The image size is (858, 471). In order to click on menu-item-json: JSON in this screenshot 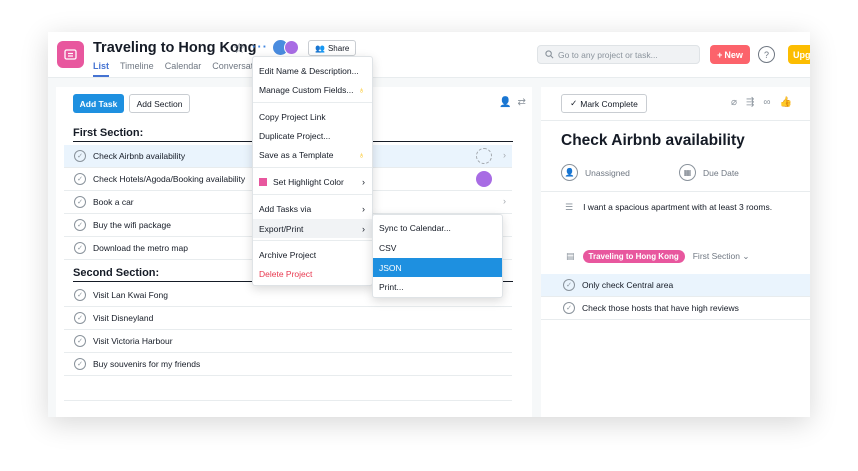, I will do `click(437, 267)`.